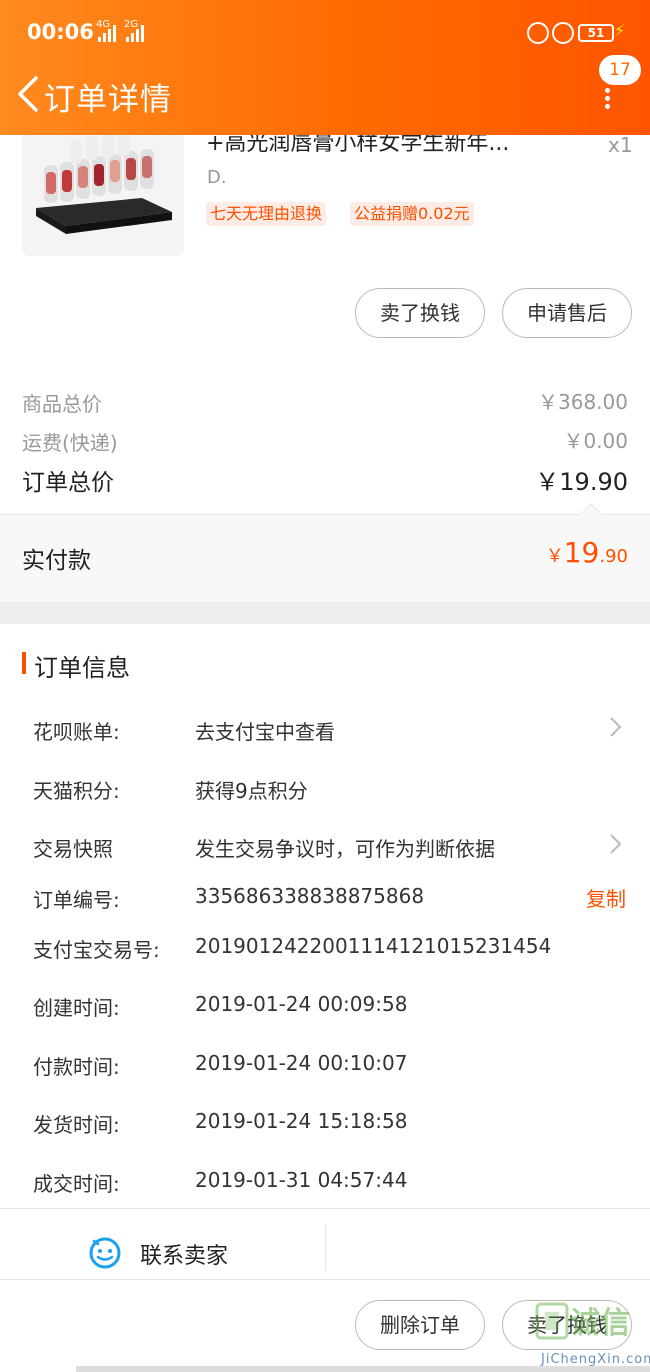  Describe the element at coordinates (301, 1063) in the screenshot. I see `paid-time-value: 2019-01-24 00:10:07` at that location.